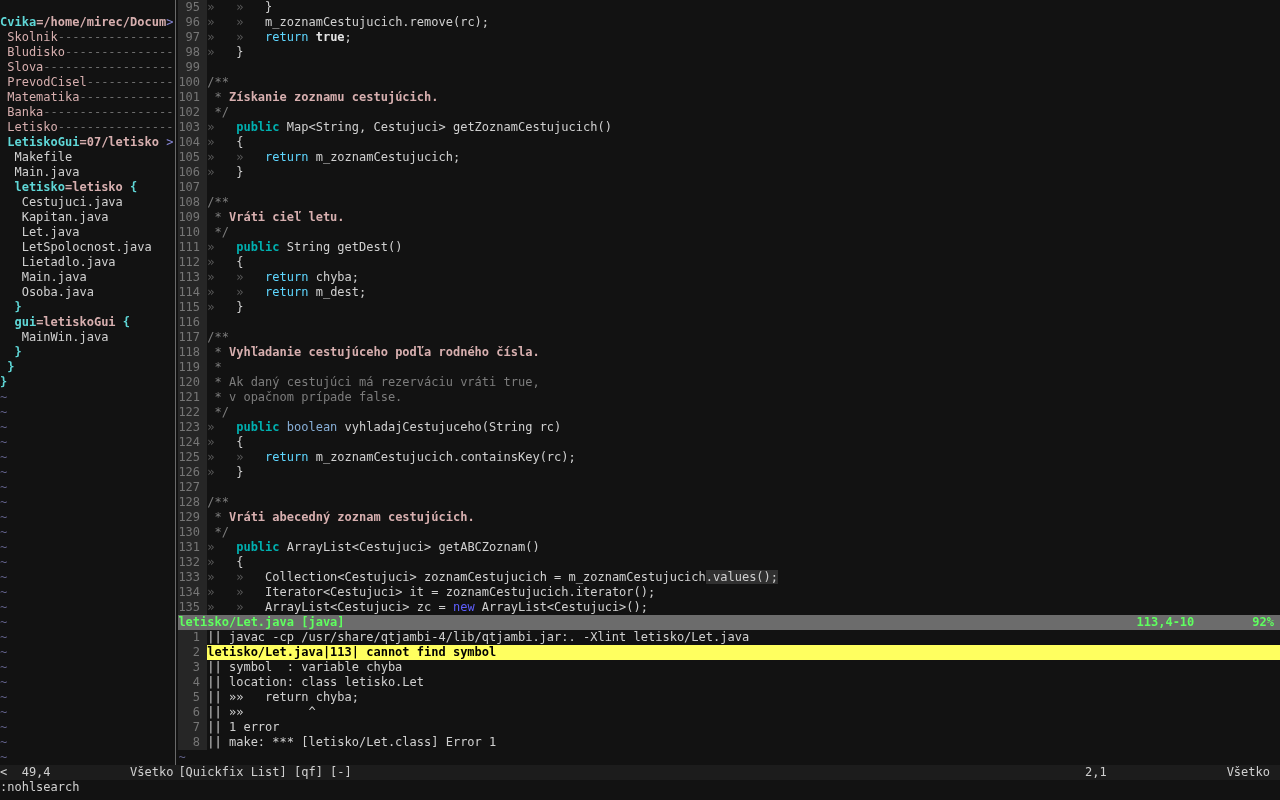 The image size is (1280, 800). What do you see at coordinates (189, 202) in the screenshot?
I see `line-number: 108` at bounding box center [189, 202].